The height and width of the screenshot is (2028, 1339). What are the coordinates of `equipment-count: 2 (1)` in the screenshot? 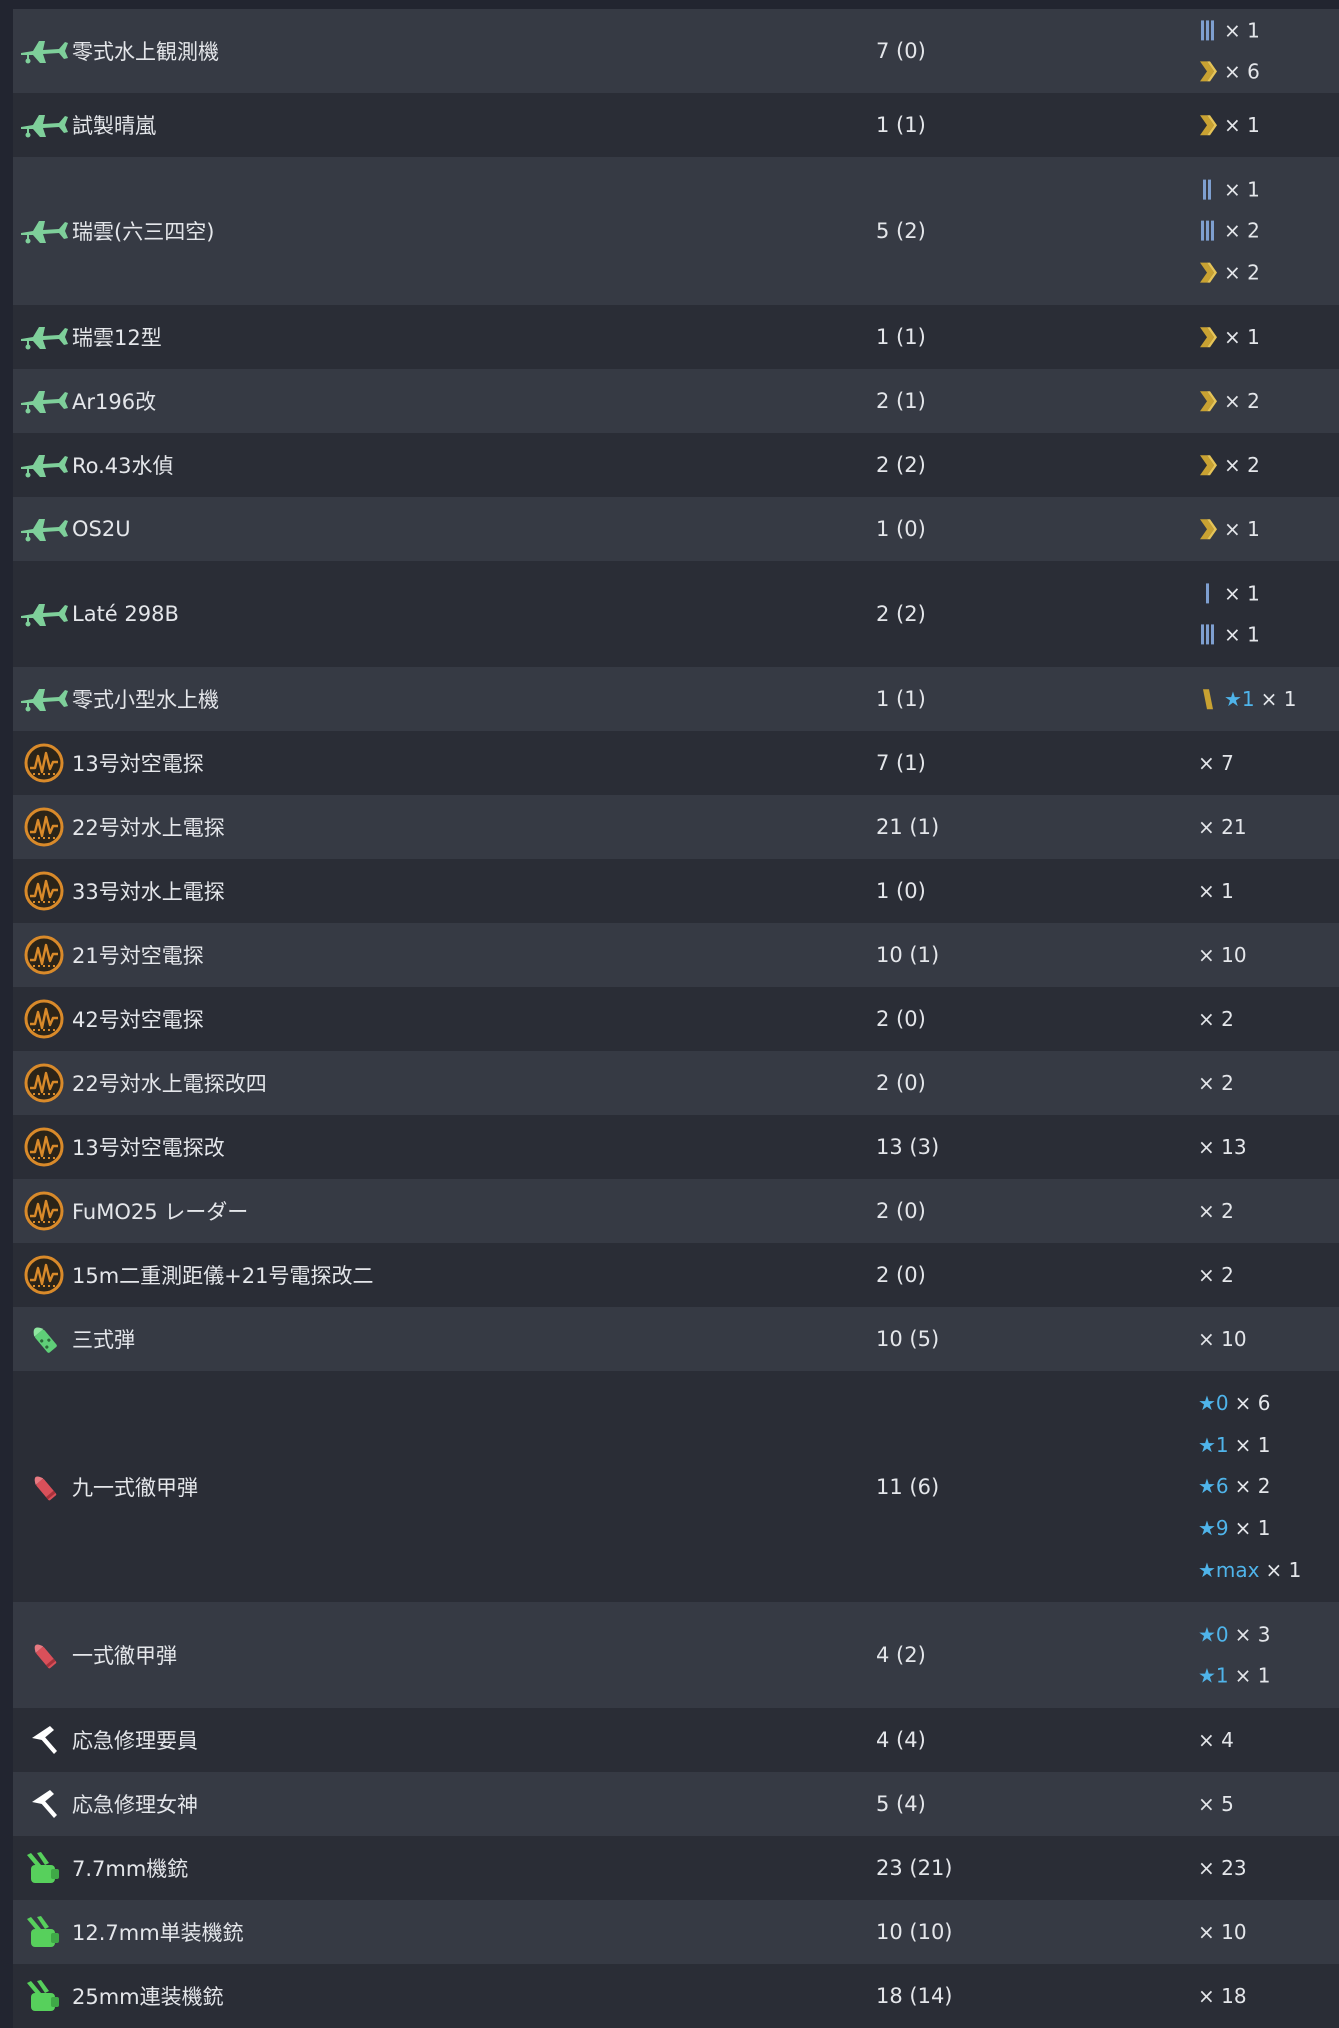 It's located at (901, 401).